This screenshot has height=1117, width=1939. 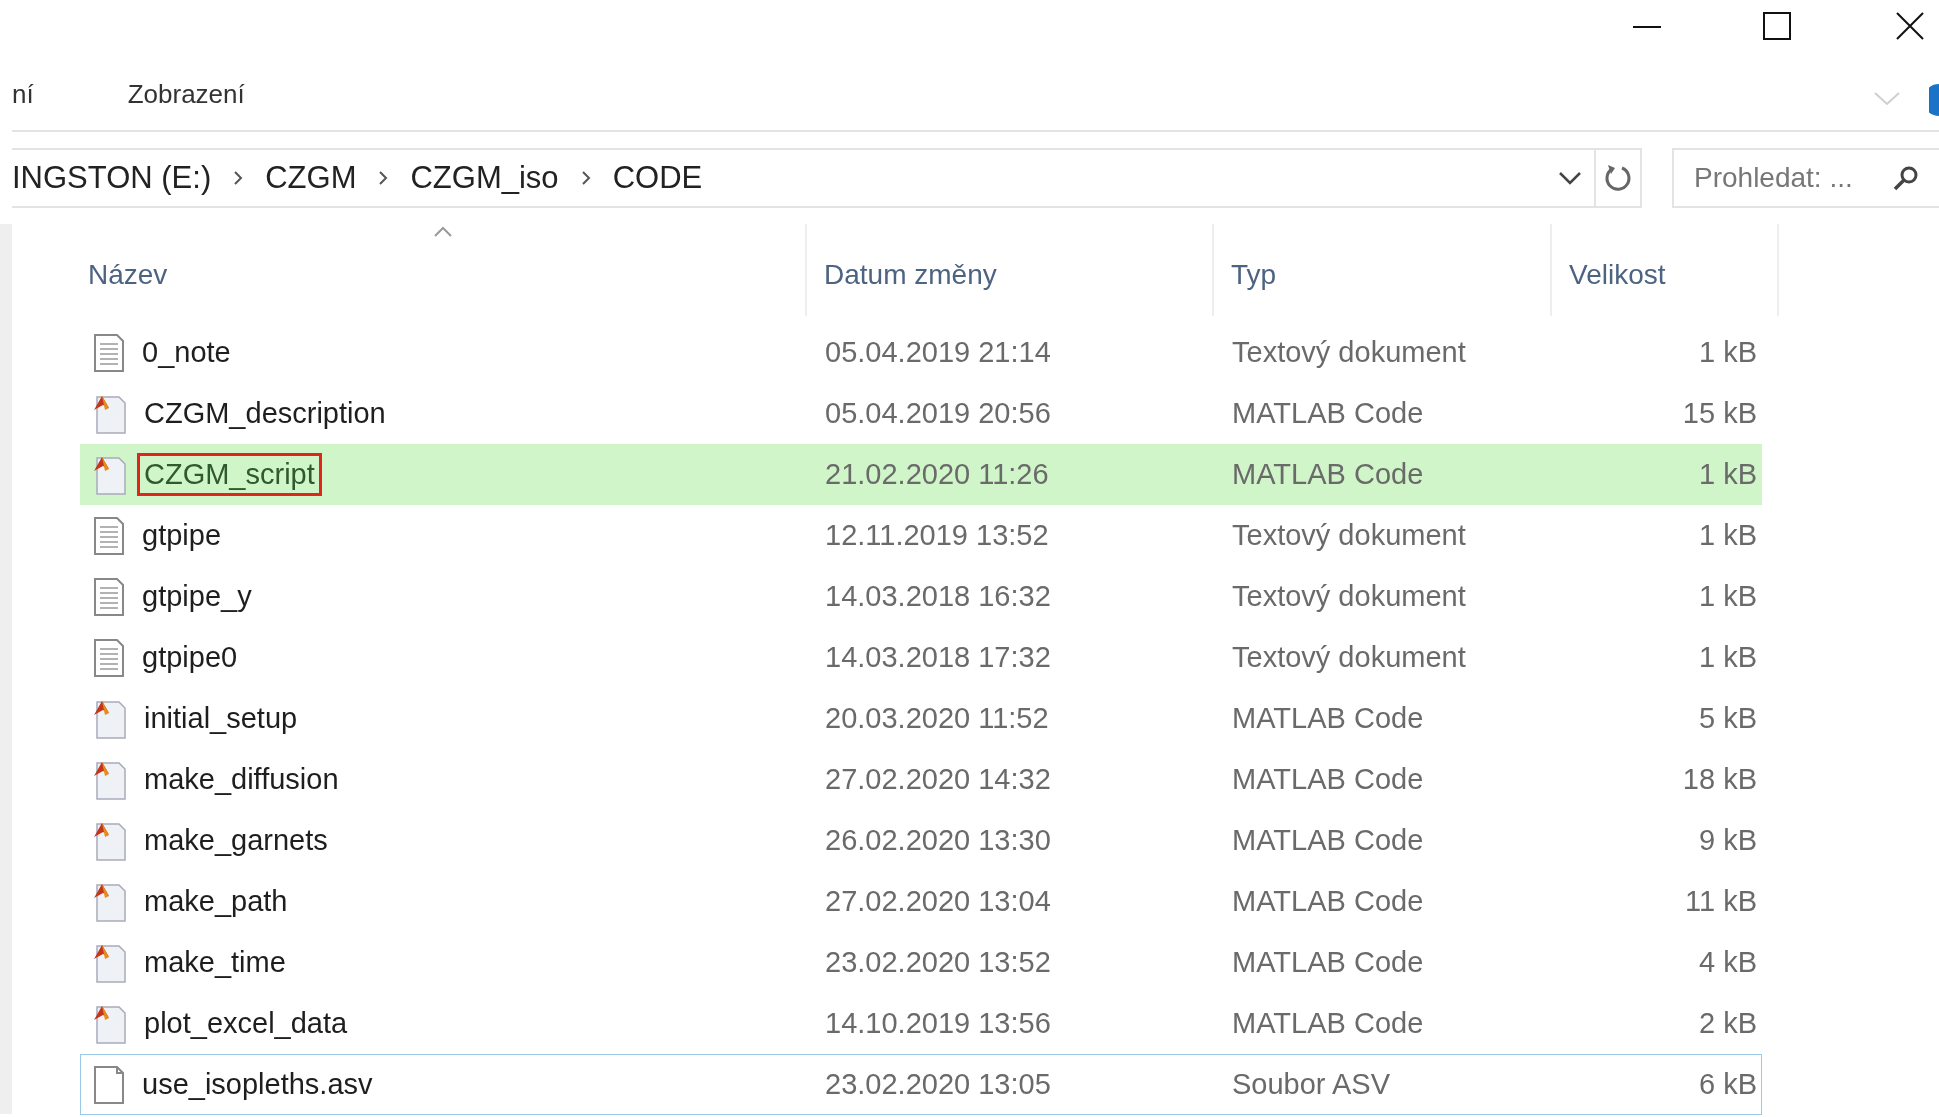 What do you see at coordinates (236, 840) in the screenshot?
I see `file-name: make_garnets` at bounding box center [236, 840].